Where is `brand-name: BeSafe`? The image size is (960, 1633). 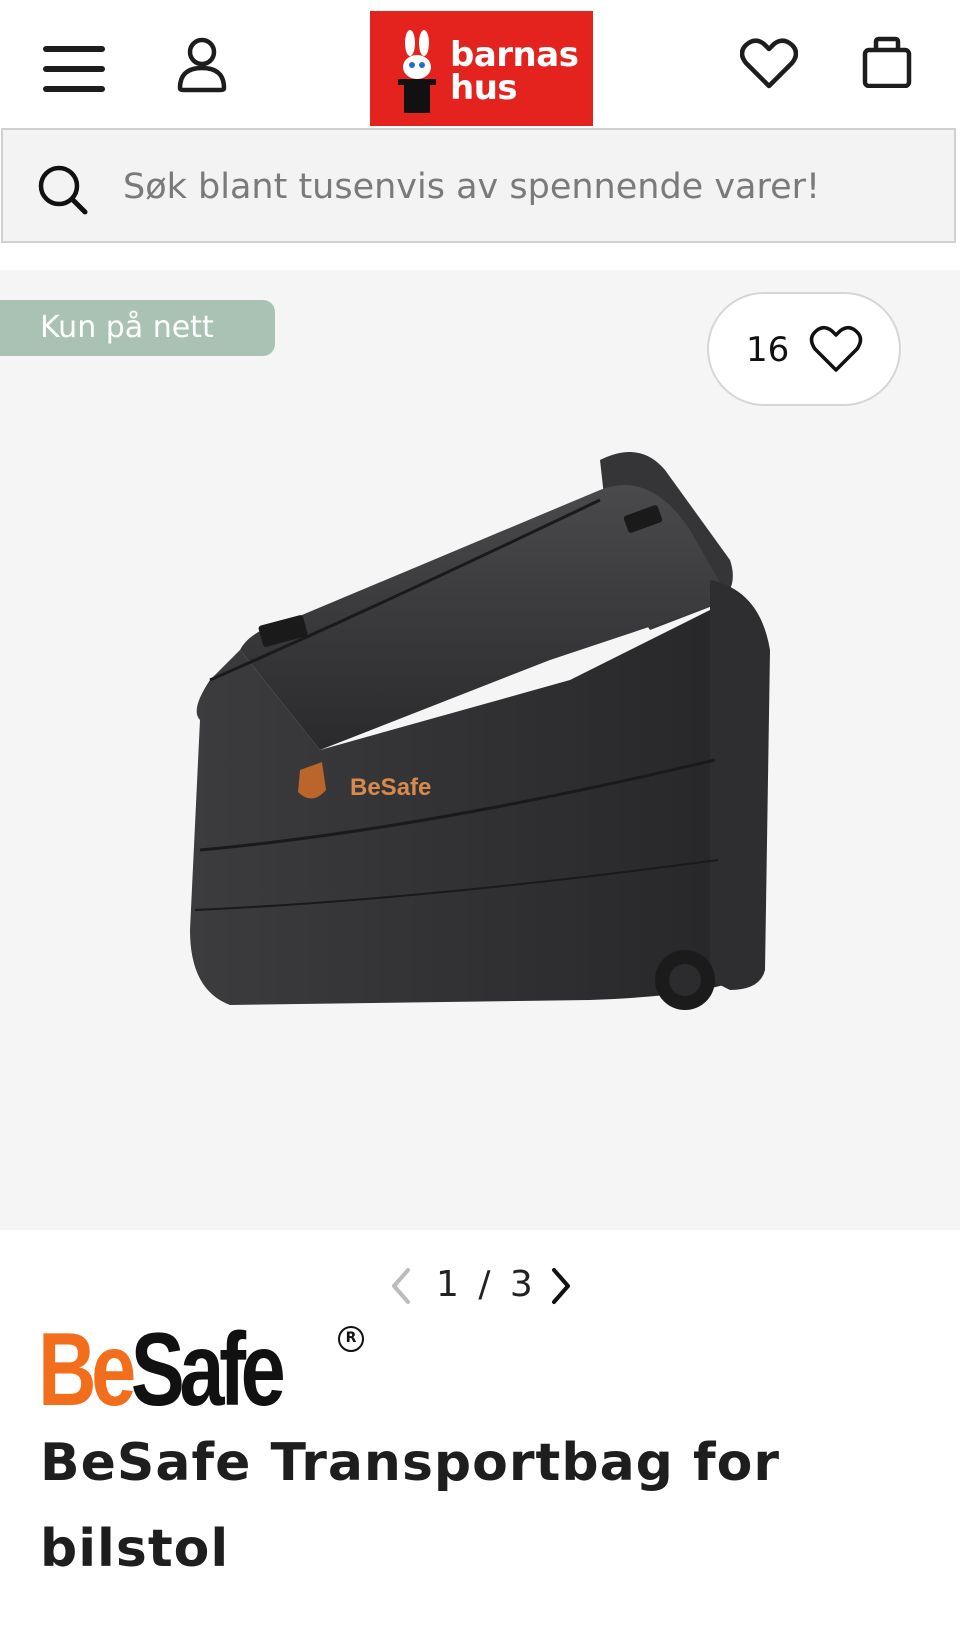
brand-name: BeSafe is located at coordinates (162, 1370).